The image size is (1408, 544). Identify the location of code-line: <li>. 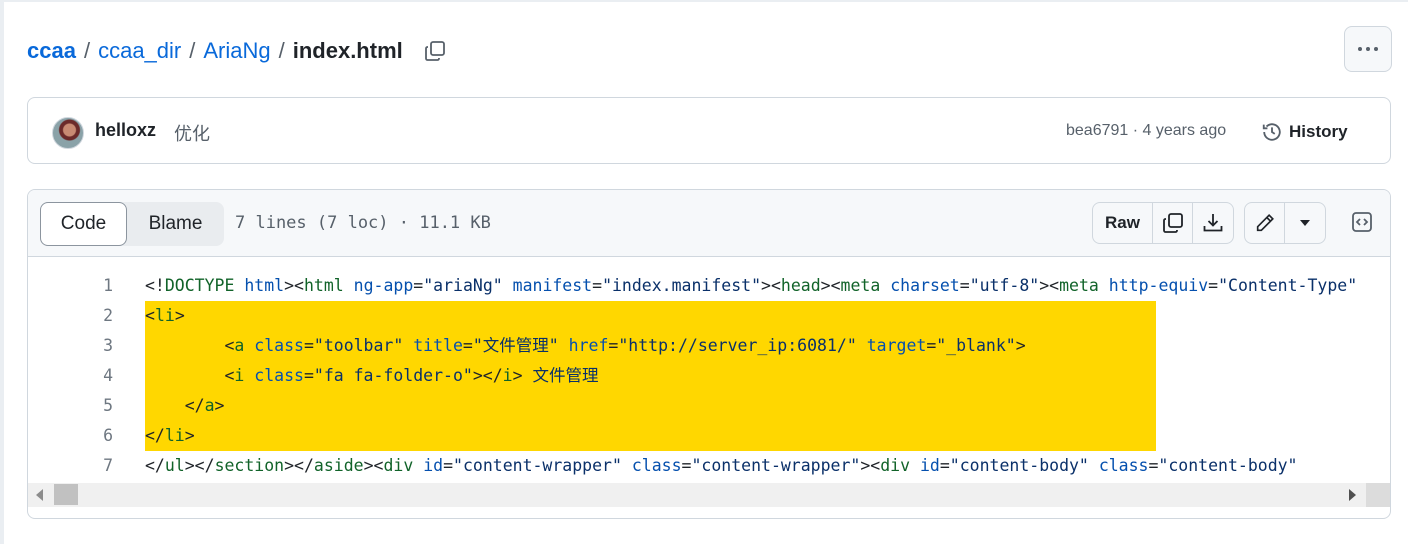
(650, 316).